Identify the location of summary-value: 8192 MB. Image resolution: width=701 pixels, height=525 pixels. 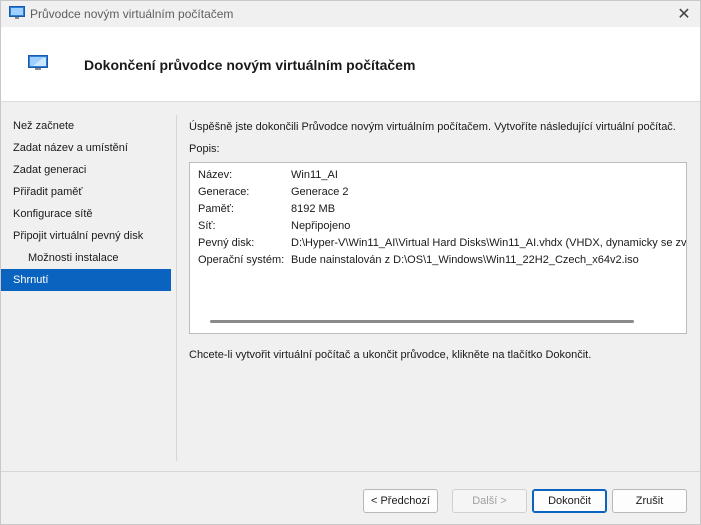
(313, 209).